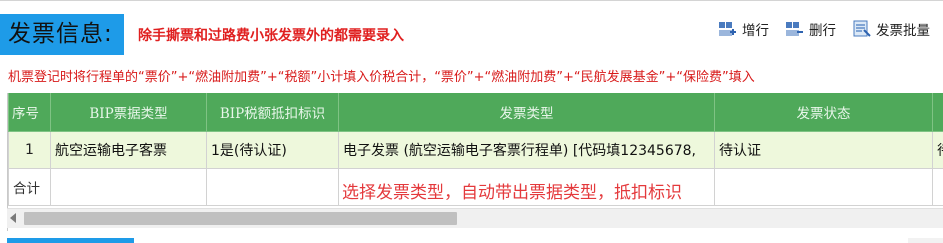 Image resolution: width=943 pixels, height=243 pixels. What do you see at coordinates (937, 187) in the screenshot?
I see `total-cell-extra` at bounding box center [937, 187].